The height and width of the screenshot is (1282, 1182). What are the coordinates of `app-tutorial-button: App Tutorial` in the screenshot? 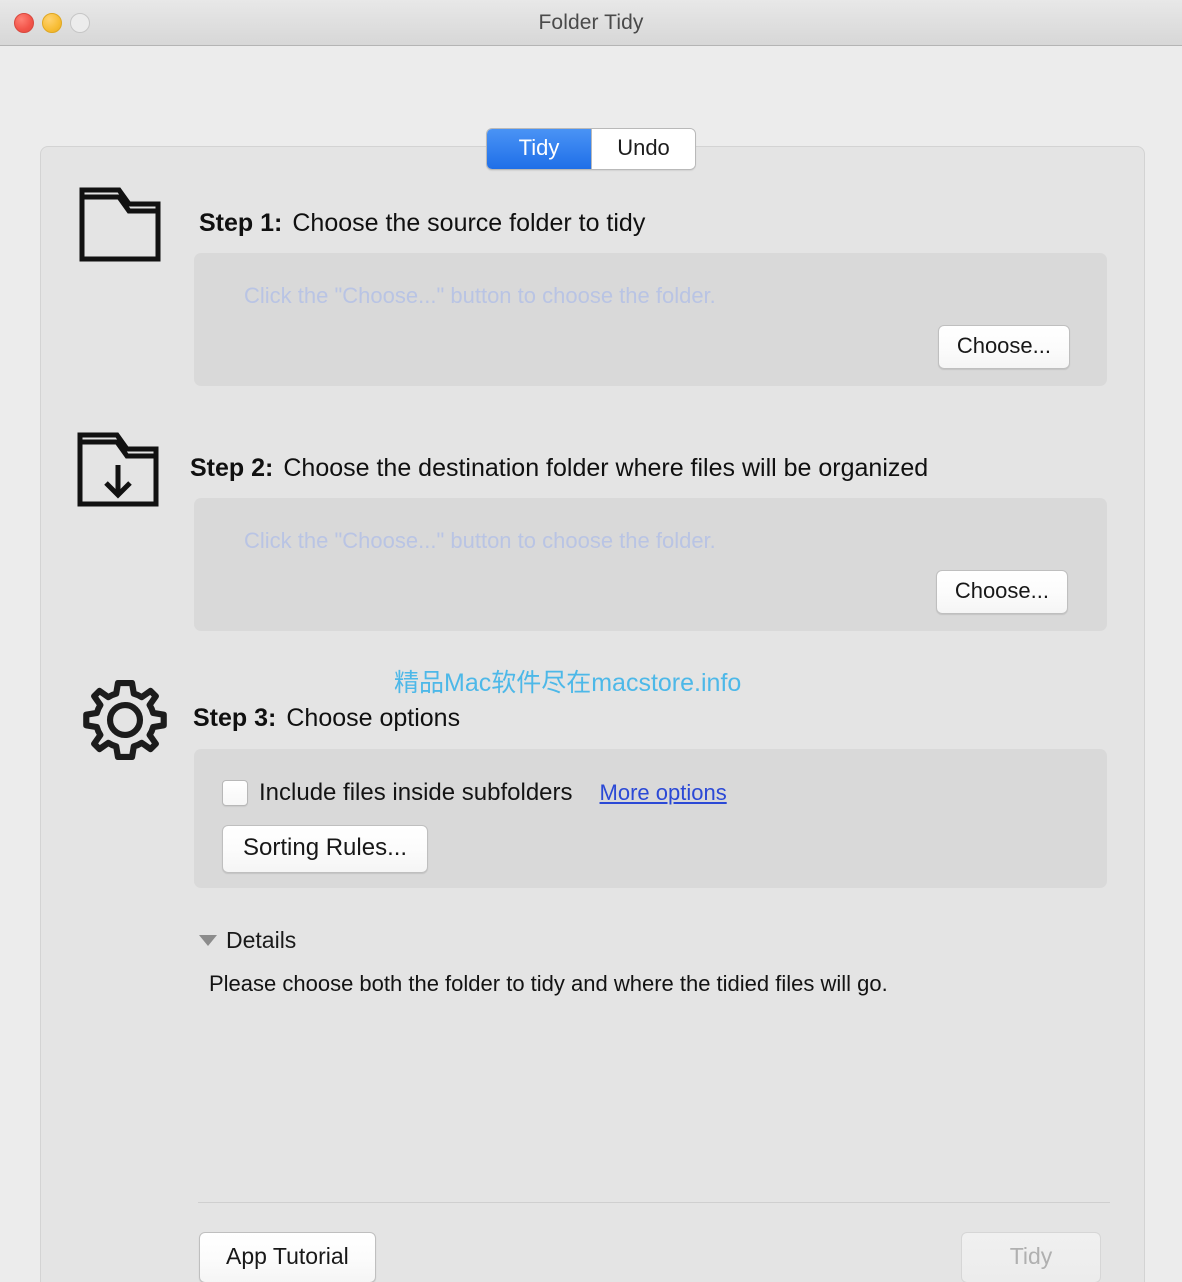 It's located at (287, 1257).